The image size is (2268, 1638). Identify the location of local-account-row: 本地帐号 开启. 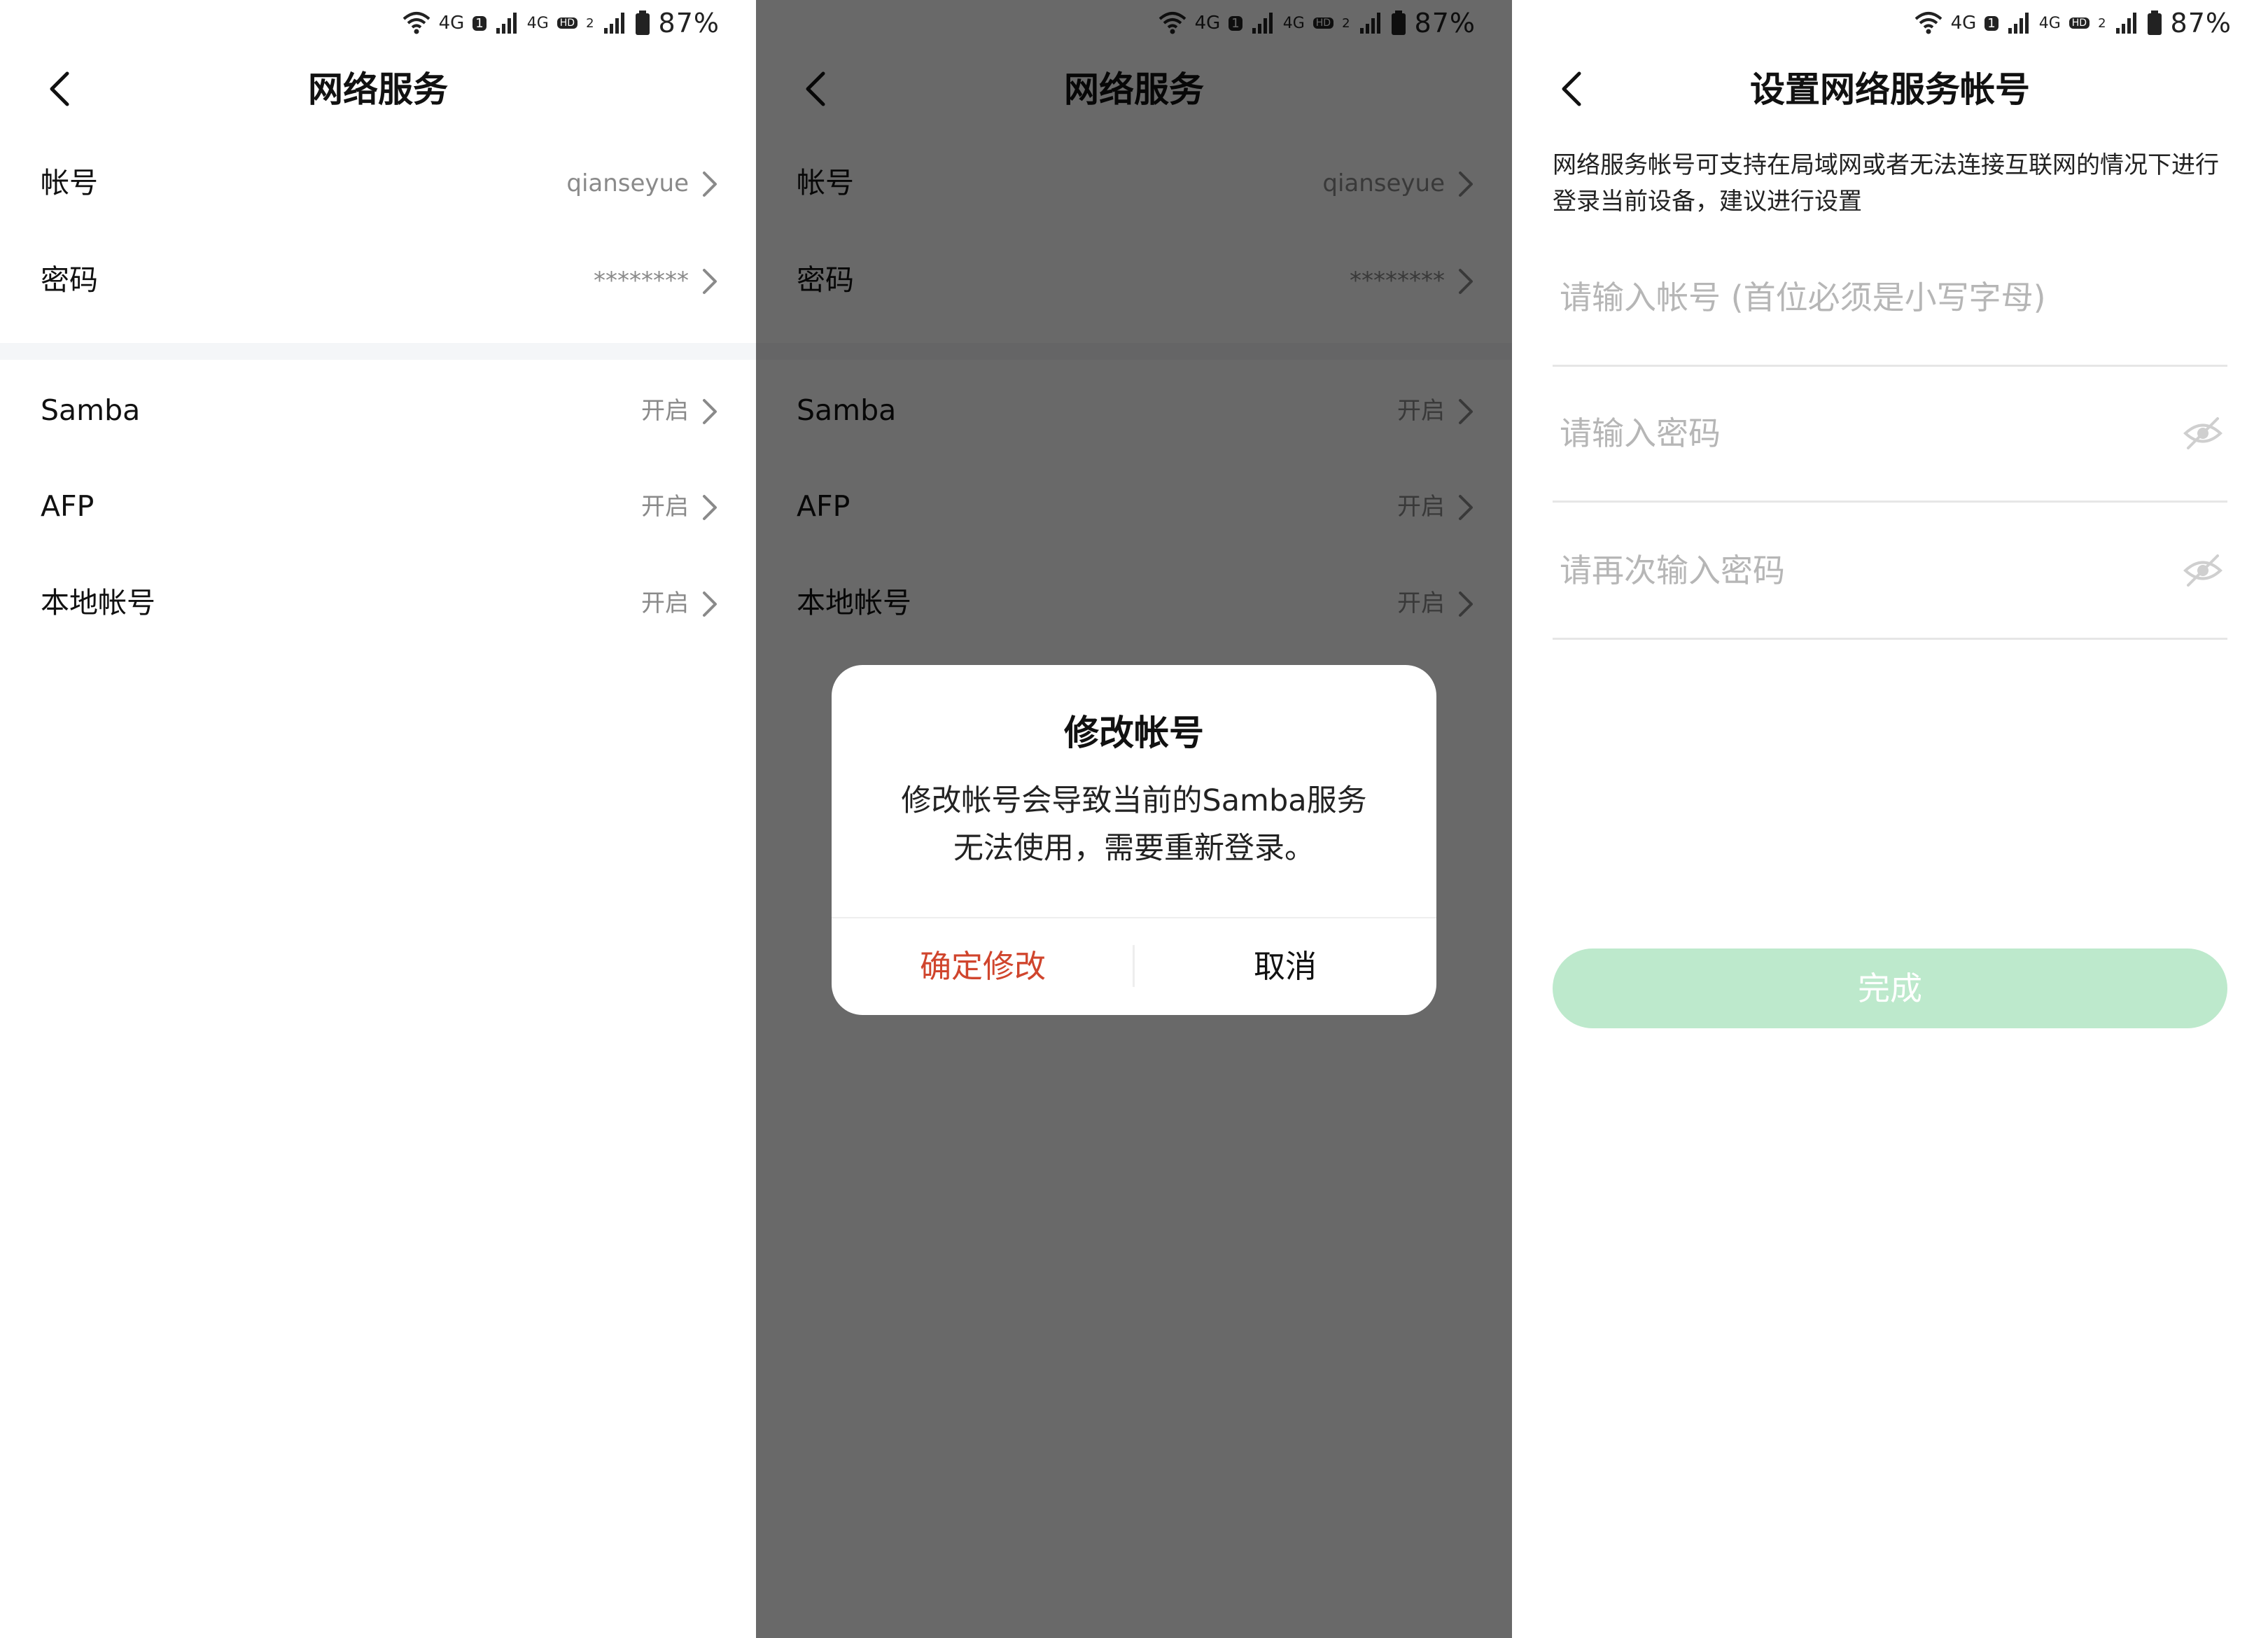
(378, 603).